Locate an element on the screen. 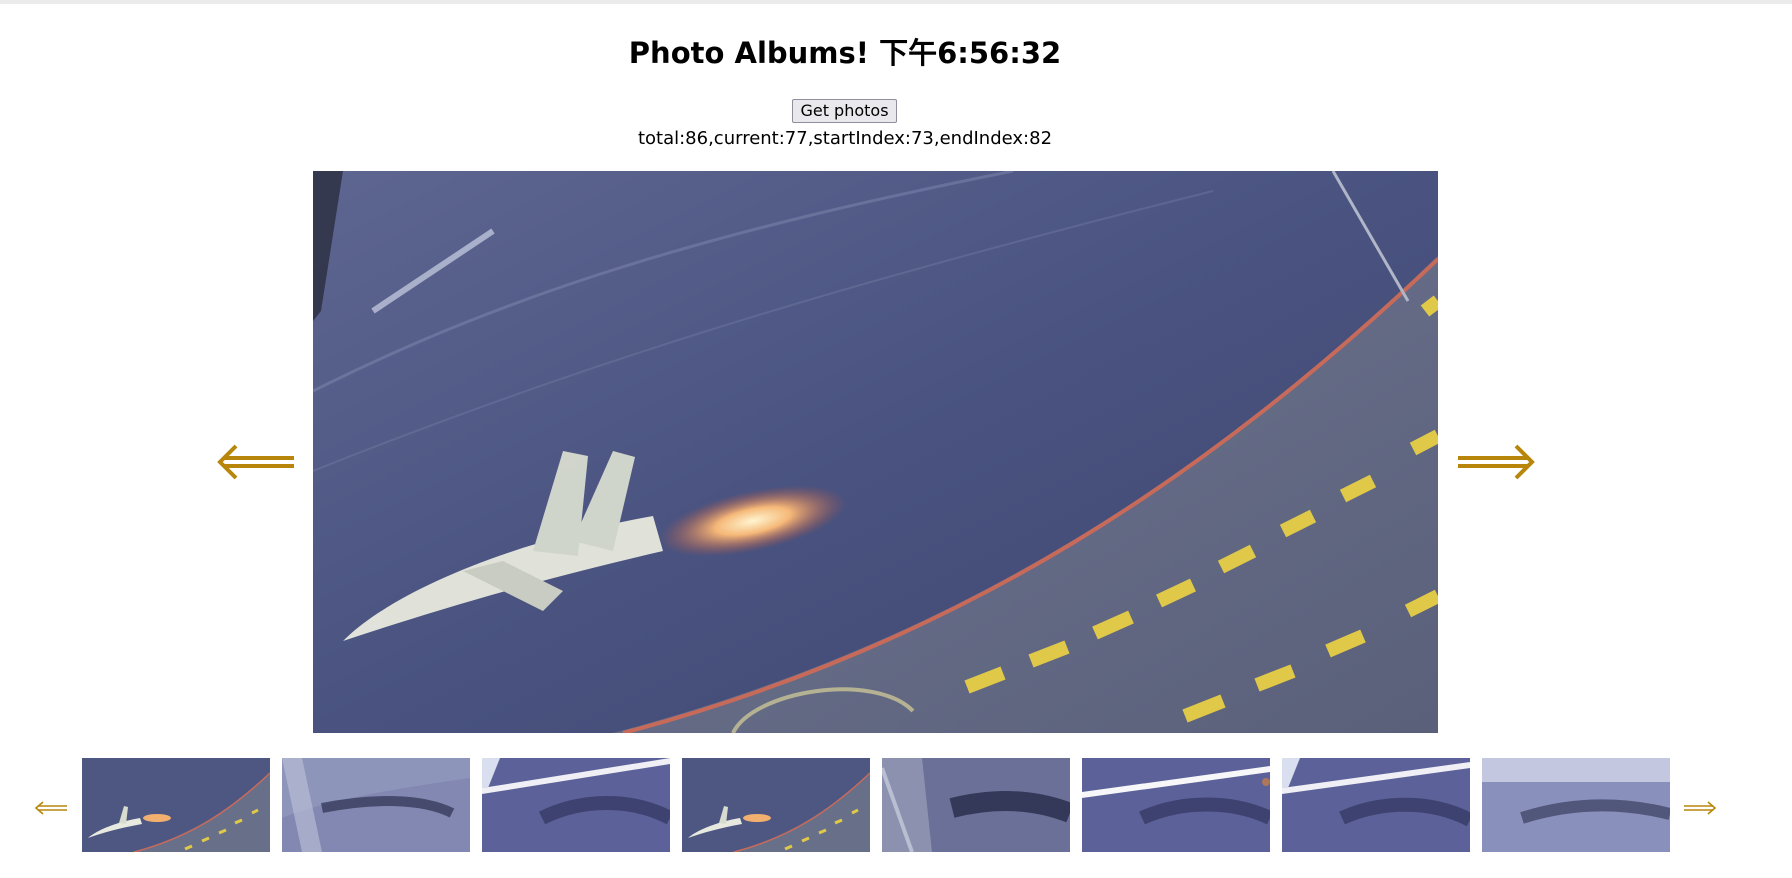  left-double-arrow-icon is located at coordinates (255, 462).